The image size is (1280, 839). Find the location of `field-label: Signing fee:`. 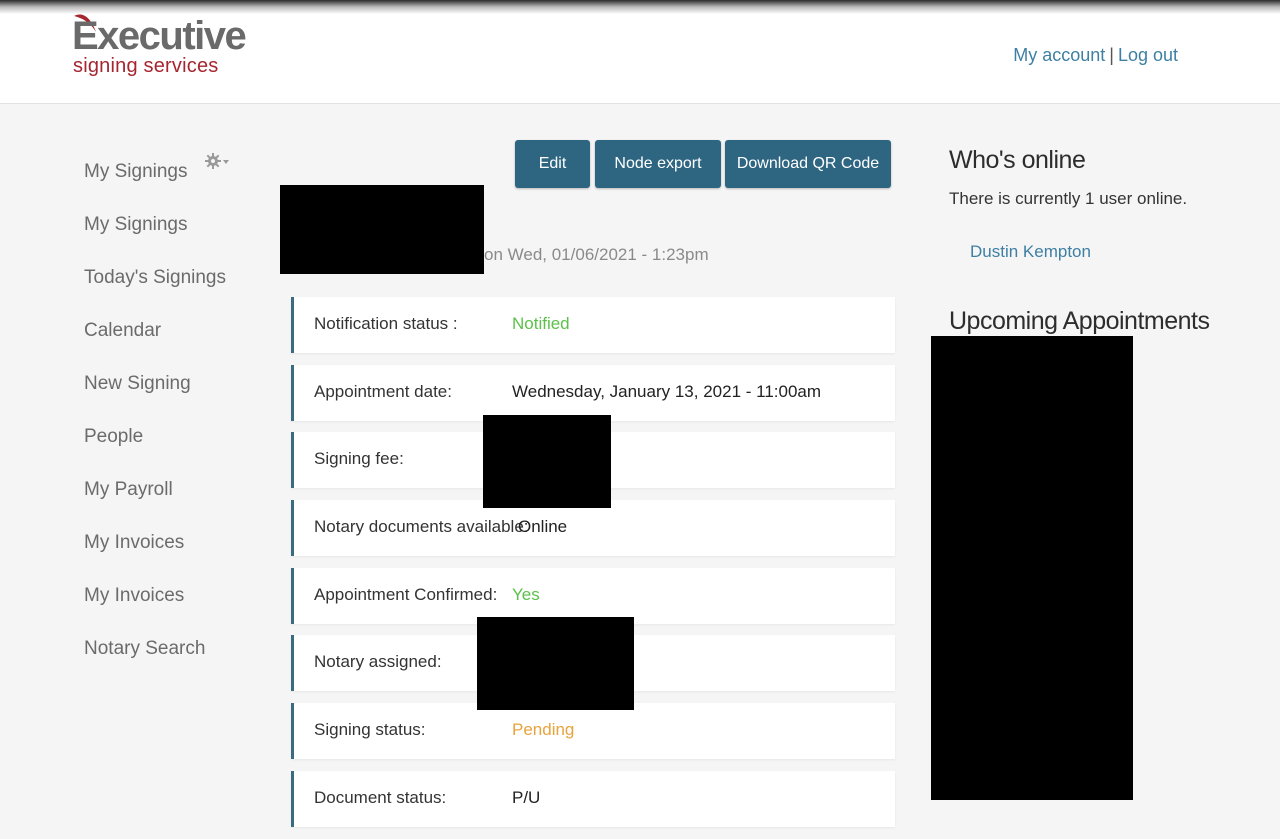

field-label: Signing fee: is located at coordinates (359, 459).